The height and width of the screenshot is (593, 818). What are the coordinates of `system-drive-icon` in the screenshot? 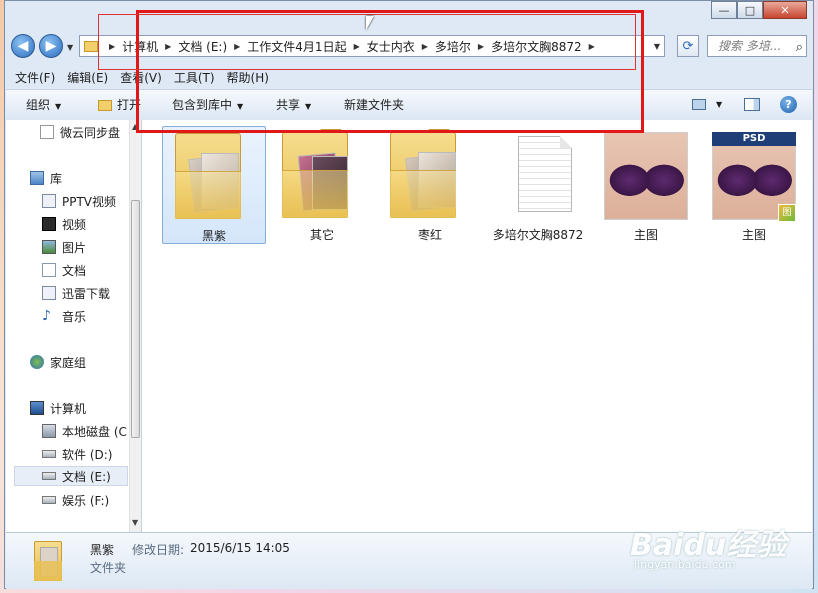 It's located at (49, 431).